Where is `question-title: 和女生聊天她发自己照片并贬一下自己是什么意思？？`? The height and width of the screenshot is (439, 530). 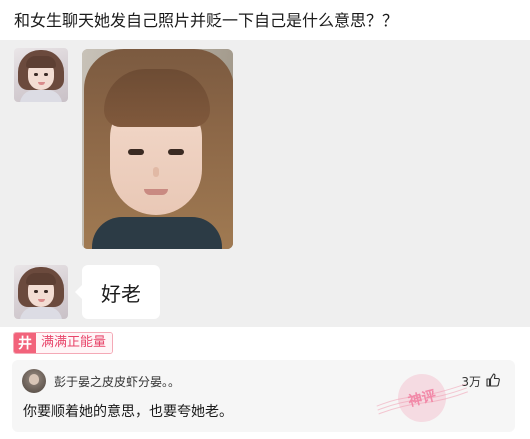 question-title: 和女生聊天她发自己照片并贬一下自己是什么意思？？ is located at coordinates (206, 20).